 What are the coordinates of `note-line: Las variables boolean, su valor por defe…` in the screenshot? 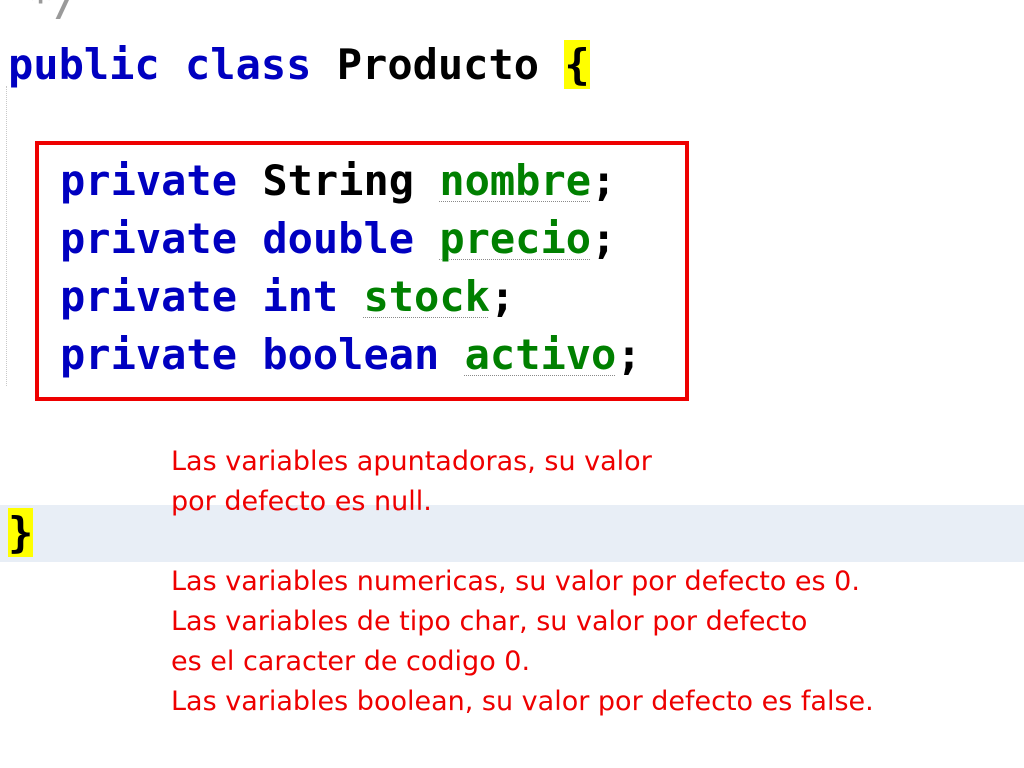 It's located at (522, 701).